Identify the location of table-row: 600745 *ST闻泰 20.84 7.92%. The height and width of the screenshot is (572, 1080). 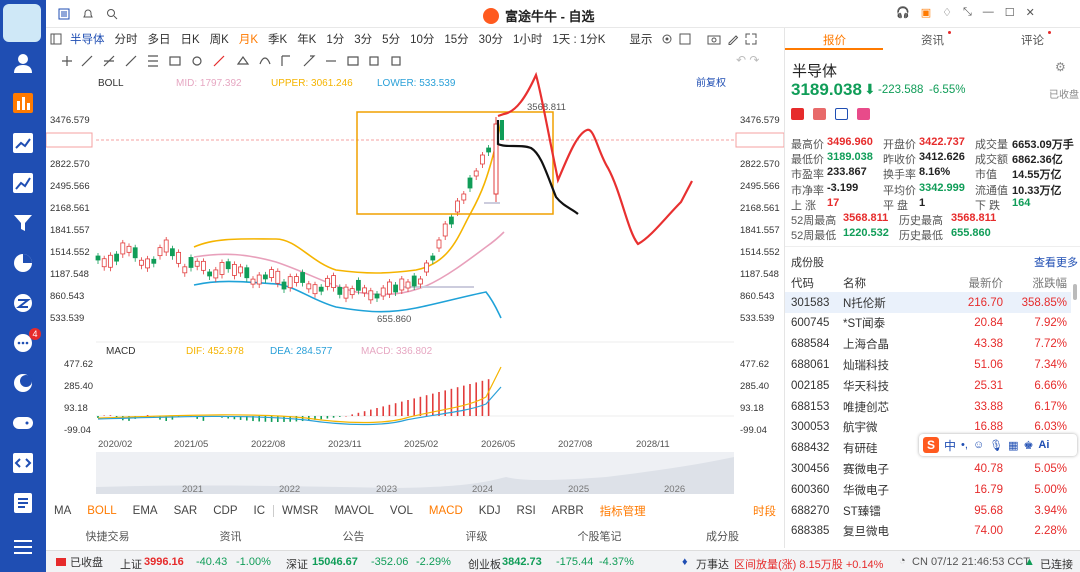
(928, 323).